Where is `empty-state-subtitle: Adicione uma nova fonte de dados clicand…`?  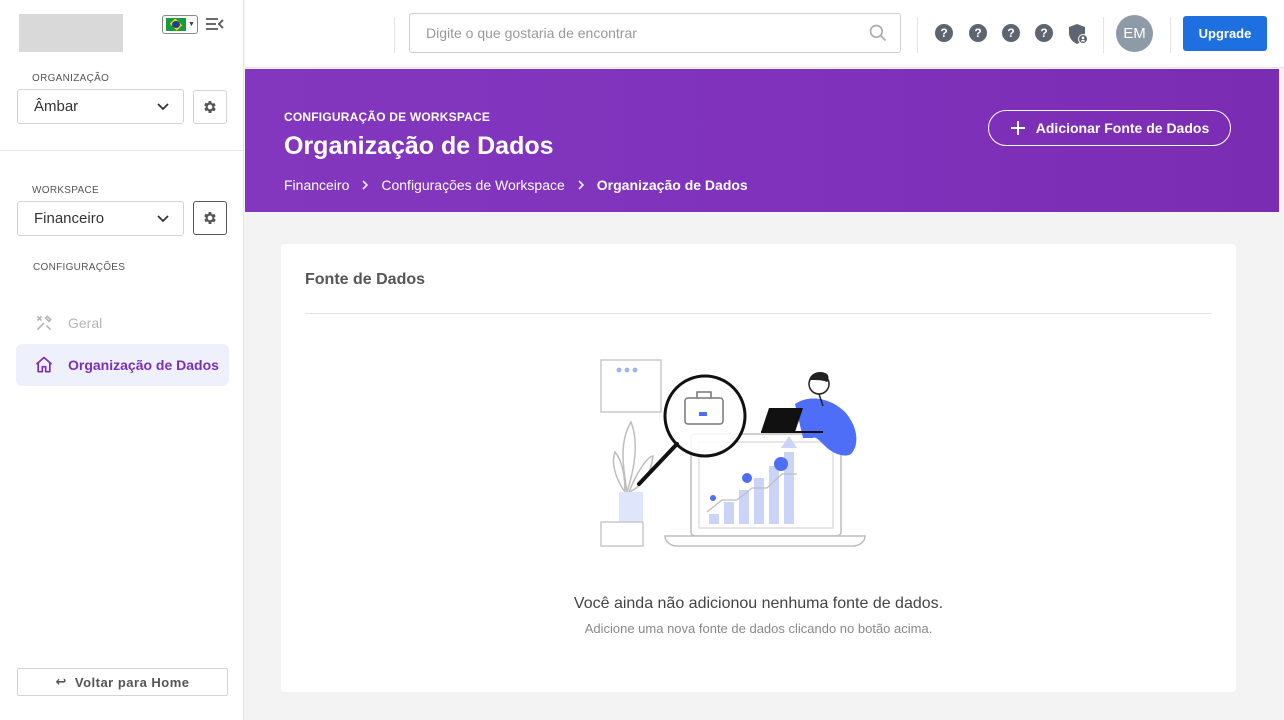 empty-state-subtitle: Adicione uma nova fonte de dados clicand… is located at coordinates (758, 628).